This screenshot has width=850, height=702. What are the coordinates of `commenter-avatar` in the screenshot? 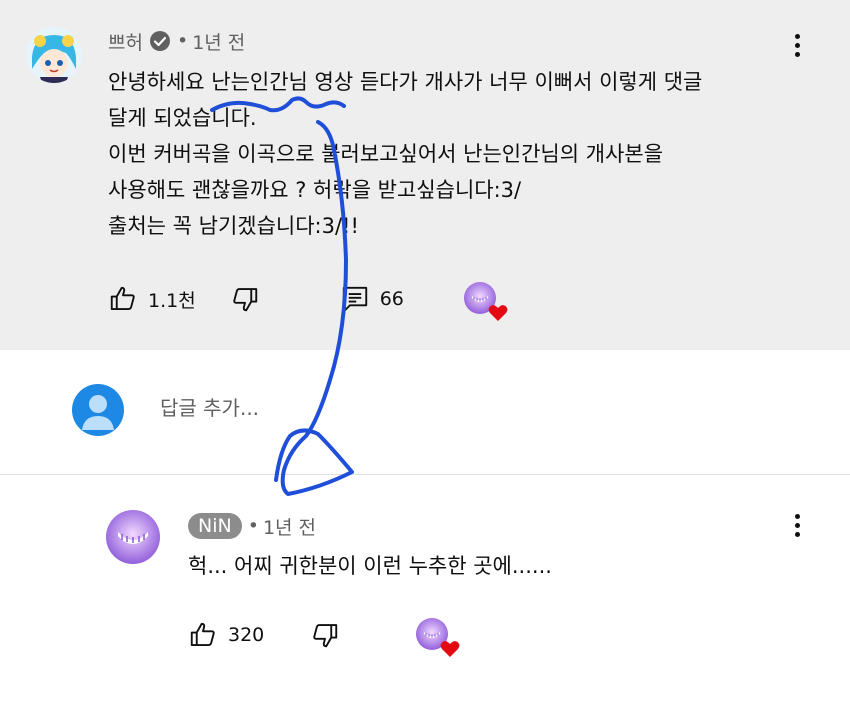 It's located at (54, 55).